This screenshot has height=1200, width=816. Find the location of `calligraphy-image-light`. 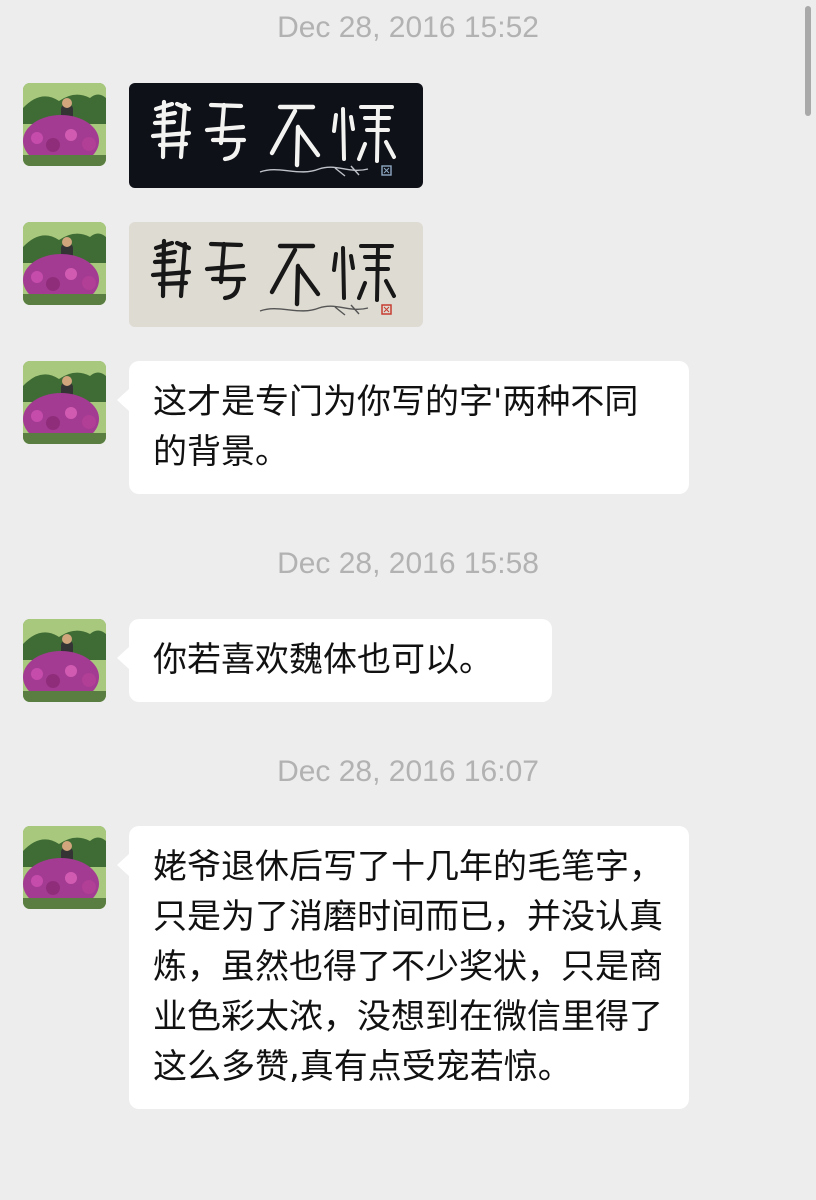

calligraphy-image-light is located at coordinates (276, 274).